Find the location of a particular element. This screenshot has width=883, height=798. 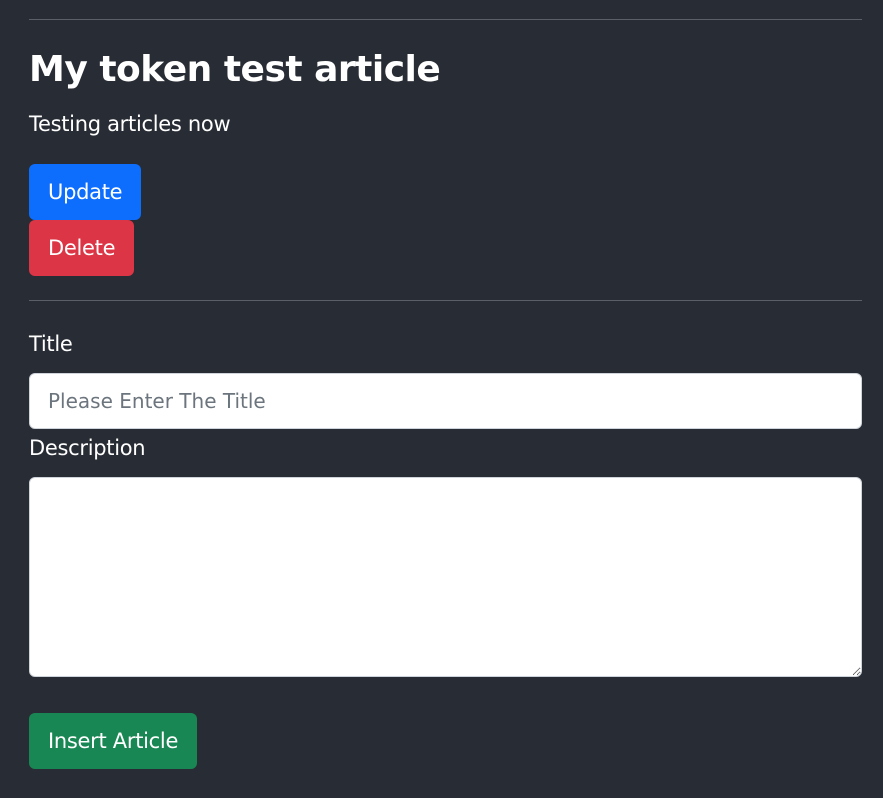

insert-article-button: Insert Article is located at coordinates (113, 741).